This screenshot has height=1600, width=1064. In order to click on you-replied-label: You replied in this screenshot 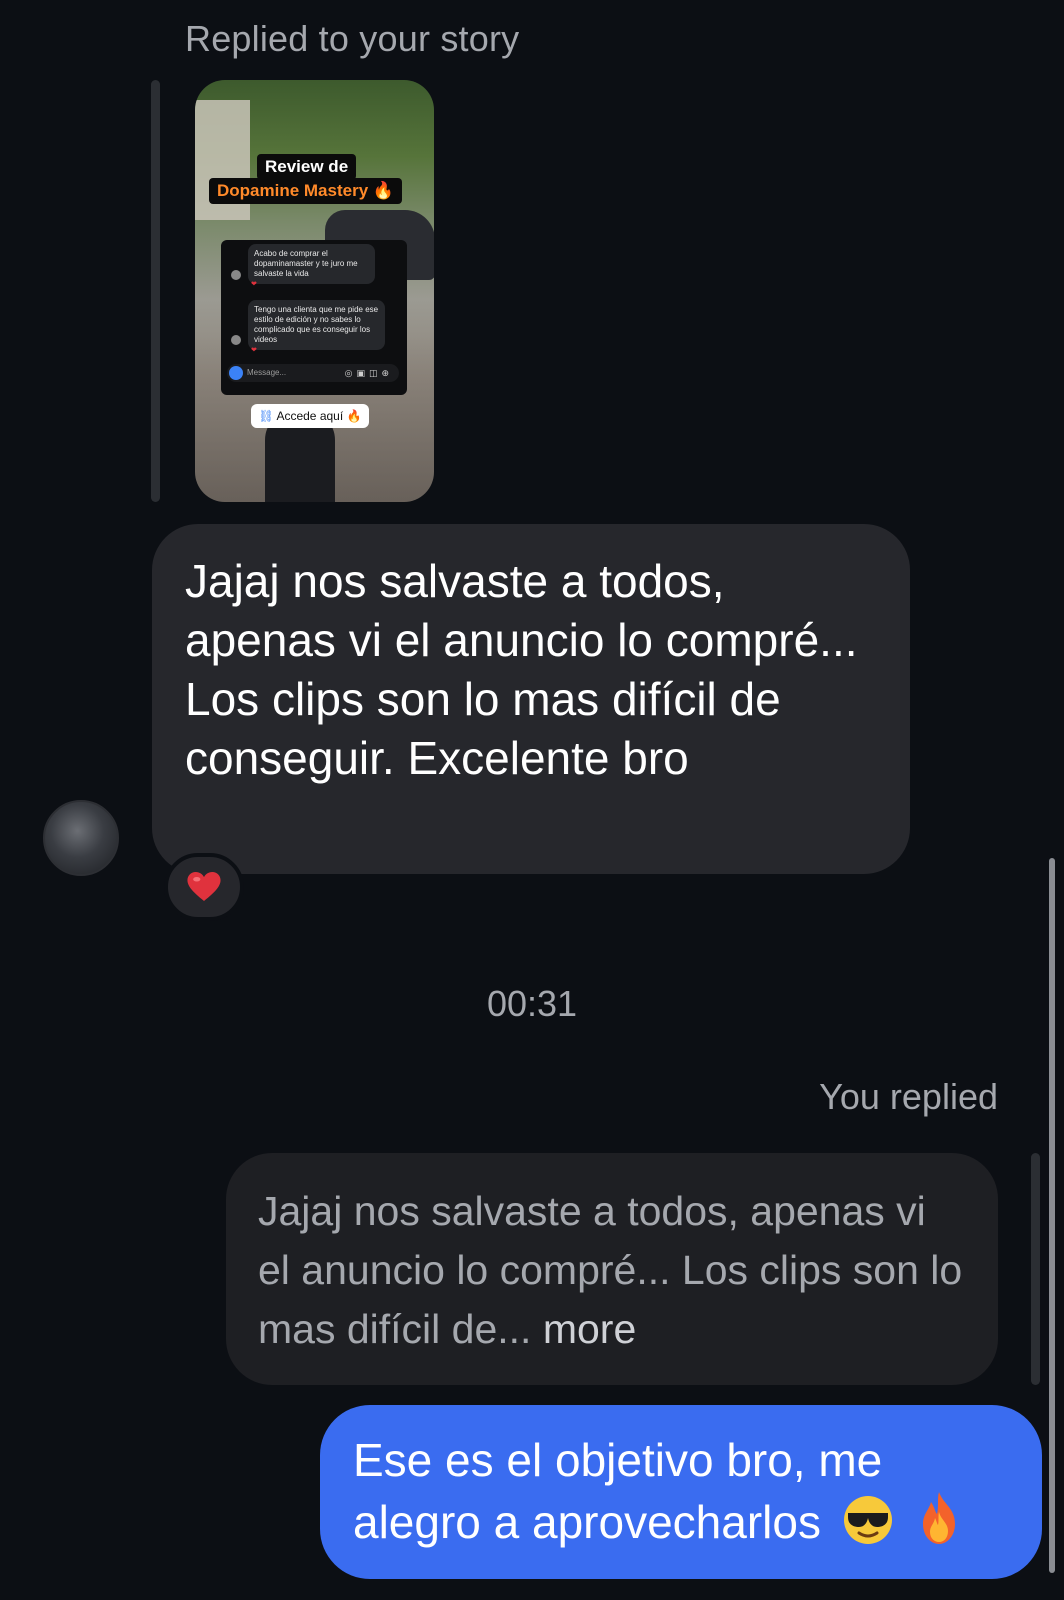, I will do `click(908, 1096)`.